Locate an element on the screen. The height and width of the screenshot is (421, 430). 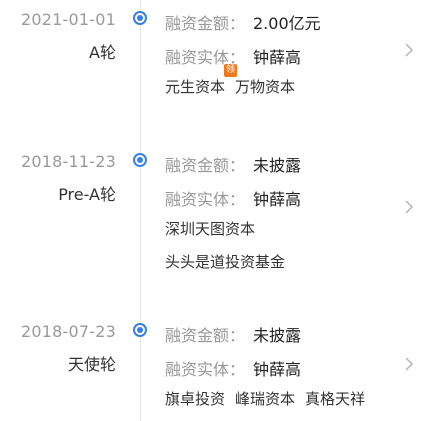
investor-list: 深圳天图资本 头头是道投资基金 is located at coordinates (285, 251).